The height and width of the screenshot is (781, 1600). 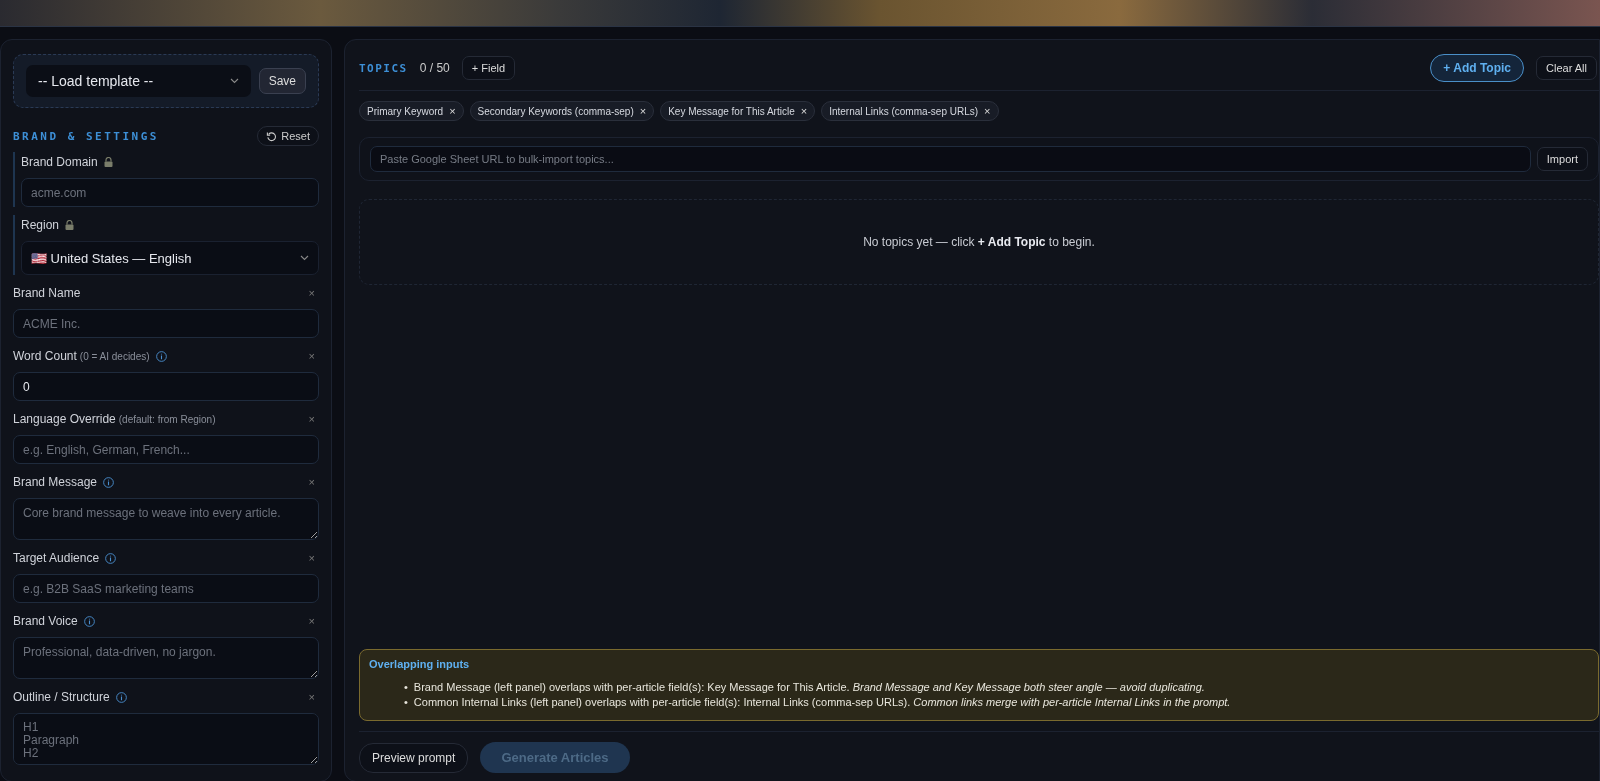 I want to click on chip-label: Secondary Keywords (comma-sep), so click(x=555, y=111).